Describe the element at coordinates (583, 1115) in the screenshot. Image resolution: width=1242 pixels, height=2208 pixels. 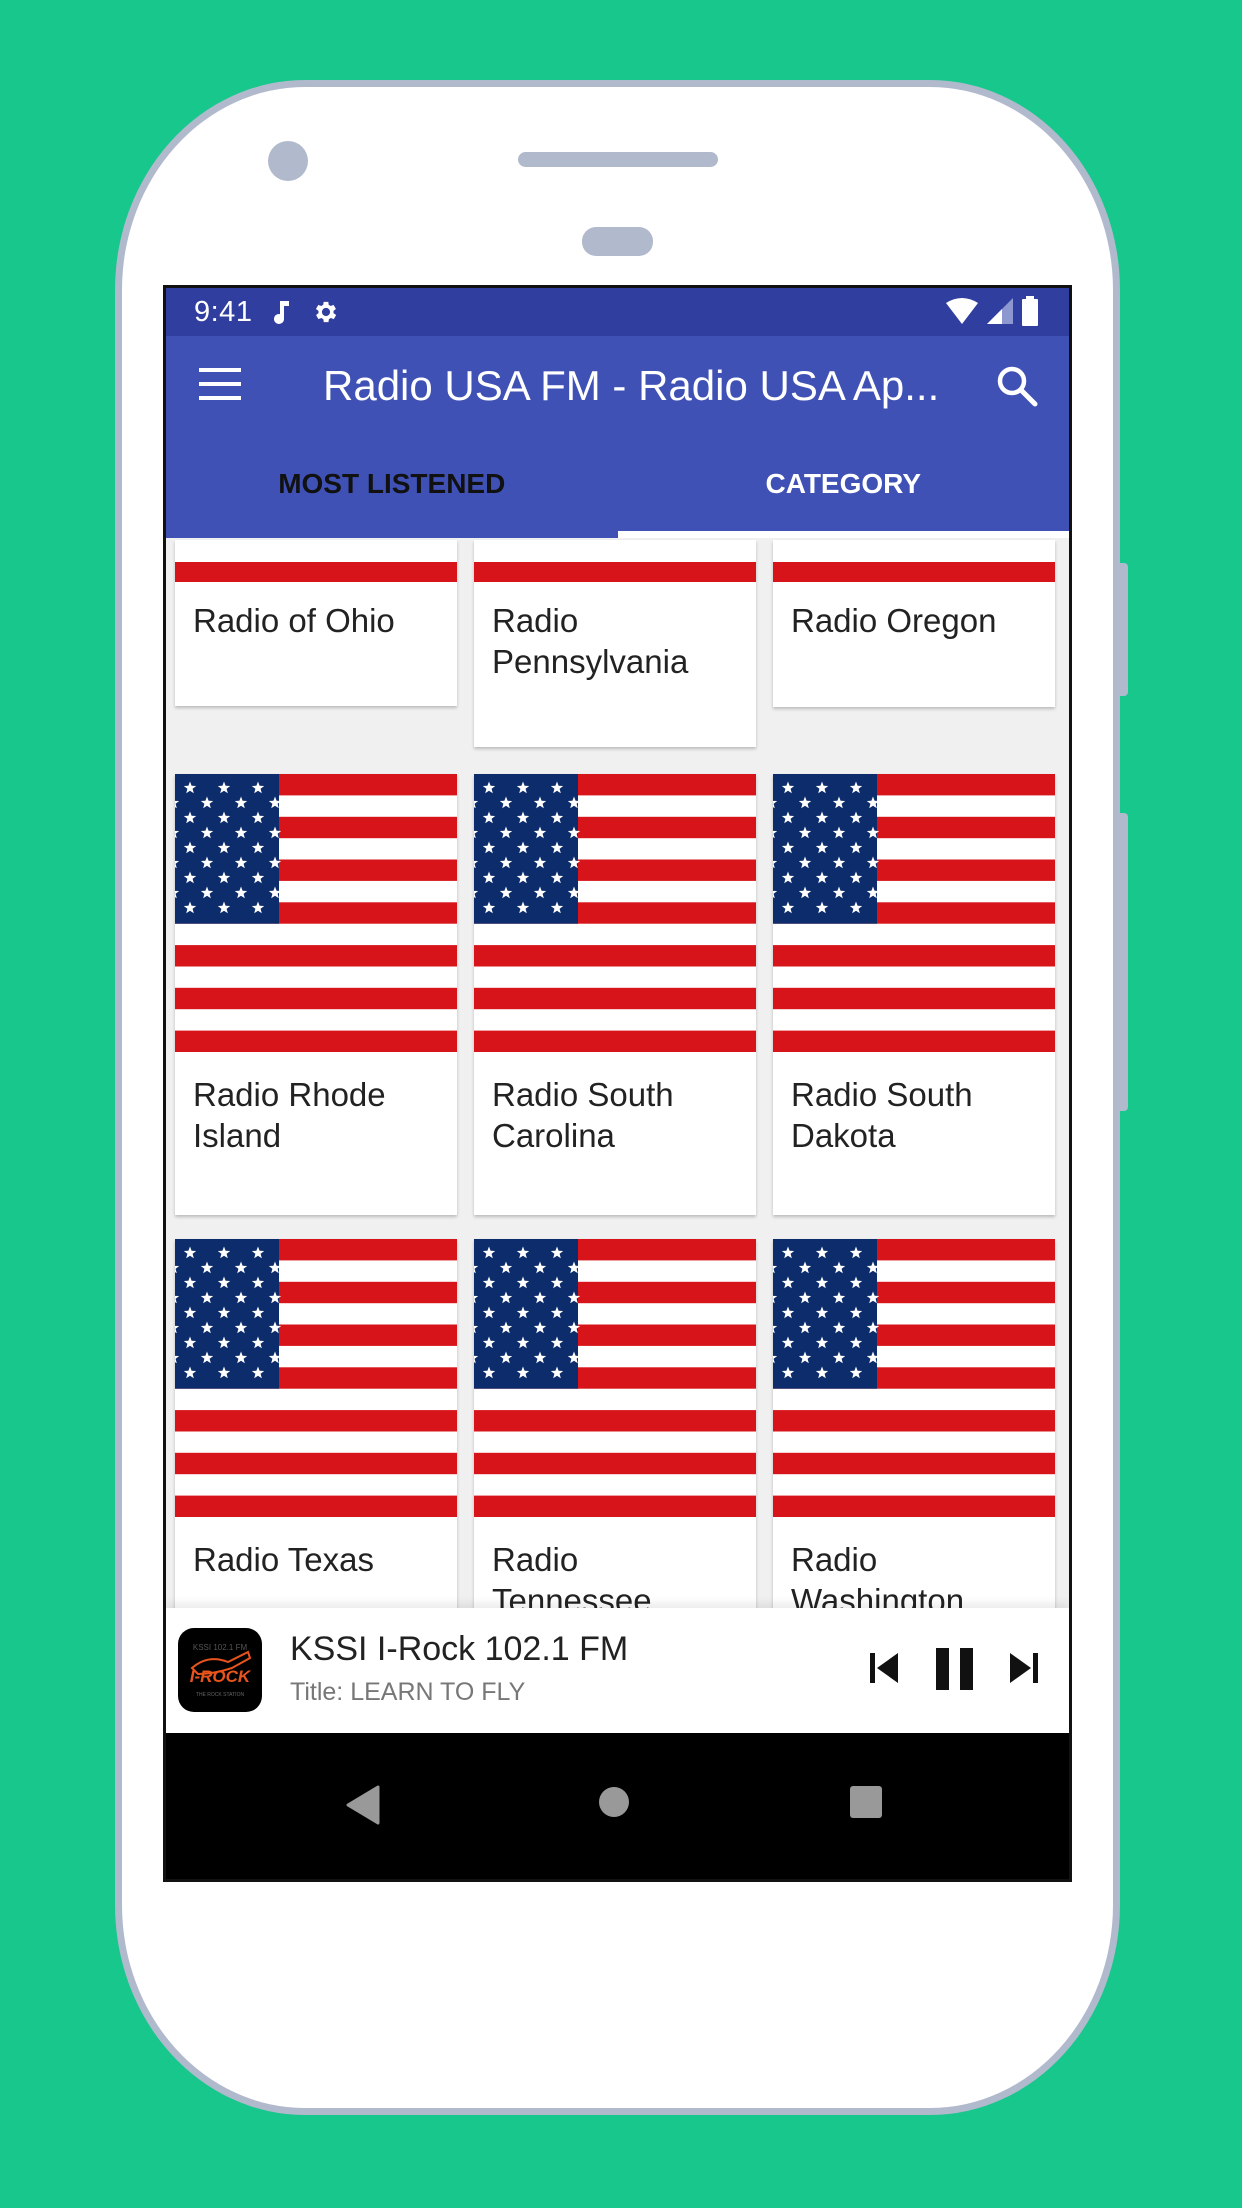
I see `category-label: Radio South Carolina` at that location.